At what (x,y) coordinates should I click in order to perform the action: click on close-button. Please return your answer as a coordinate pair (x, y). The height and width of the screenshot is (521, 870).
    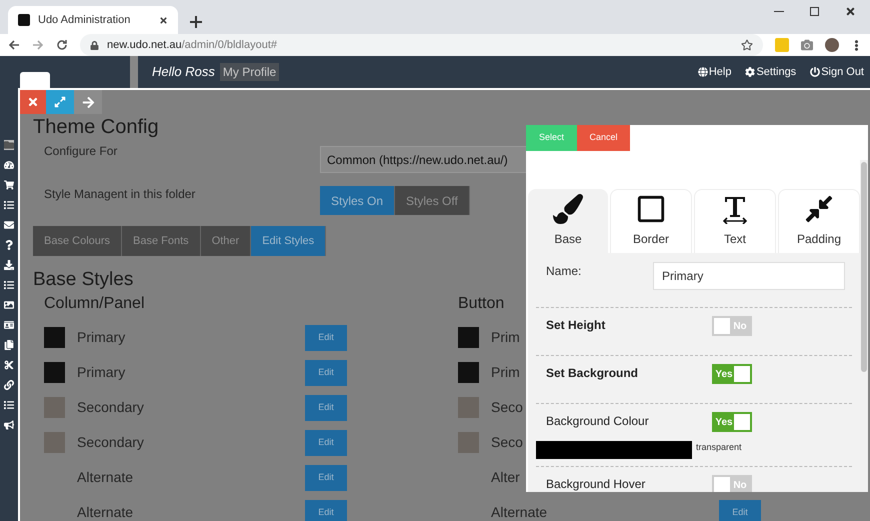
    Looking at the image, I should click on (33, 102).